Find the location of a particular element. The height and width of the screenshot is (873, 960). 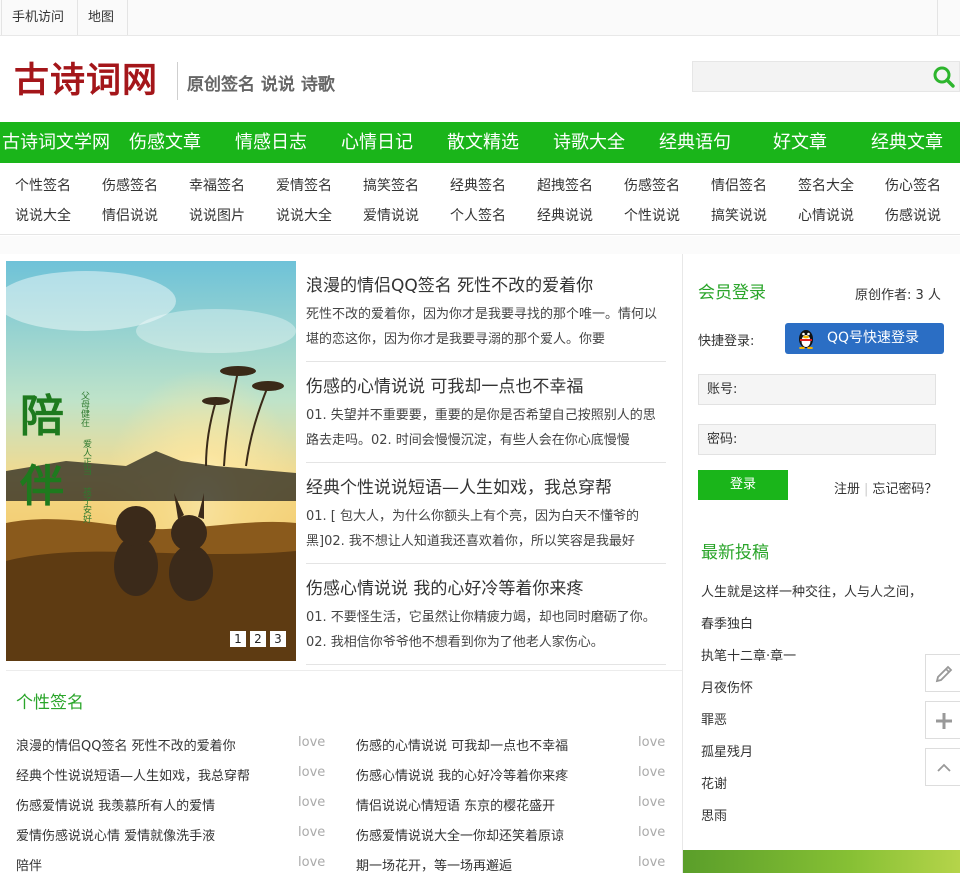

sublink: 爱情签名 is located at coordinates (304, 185).